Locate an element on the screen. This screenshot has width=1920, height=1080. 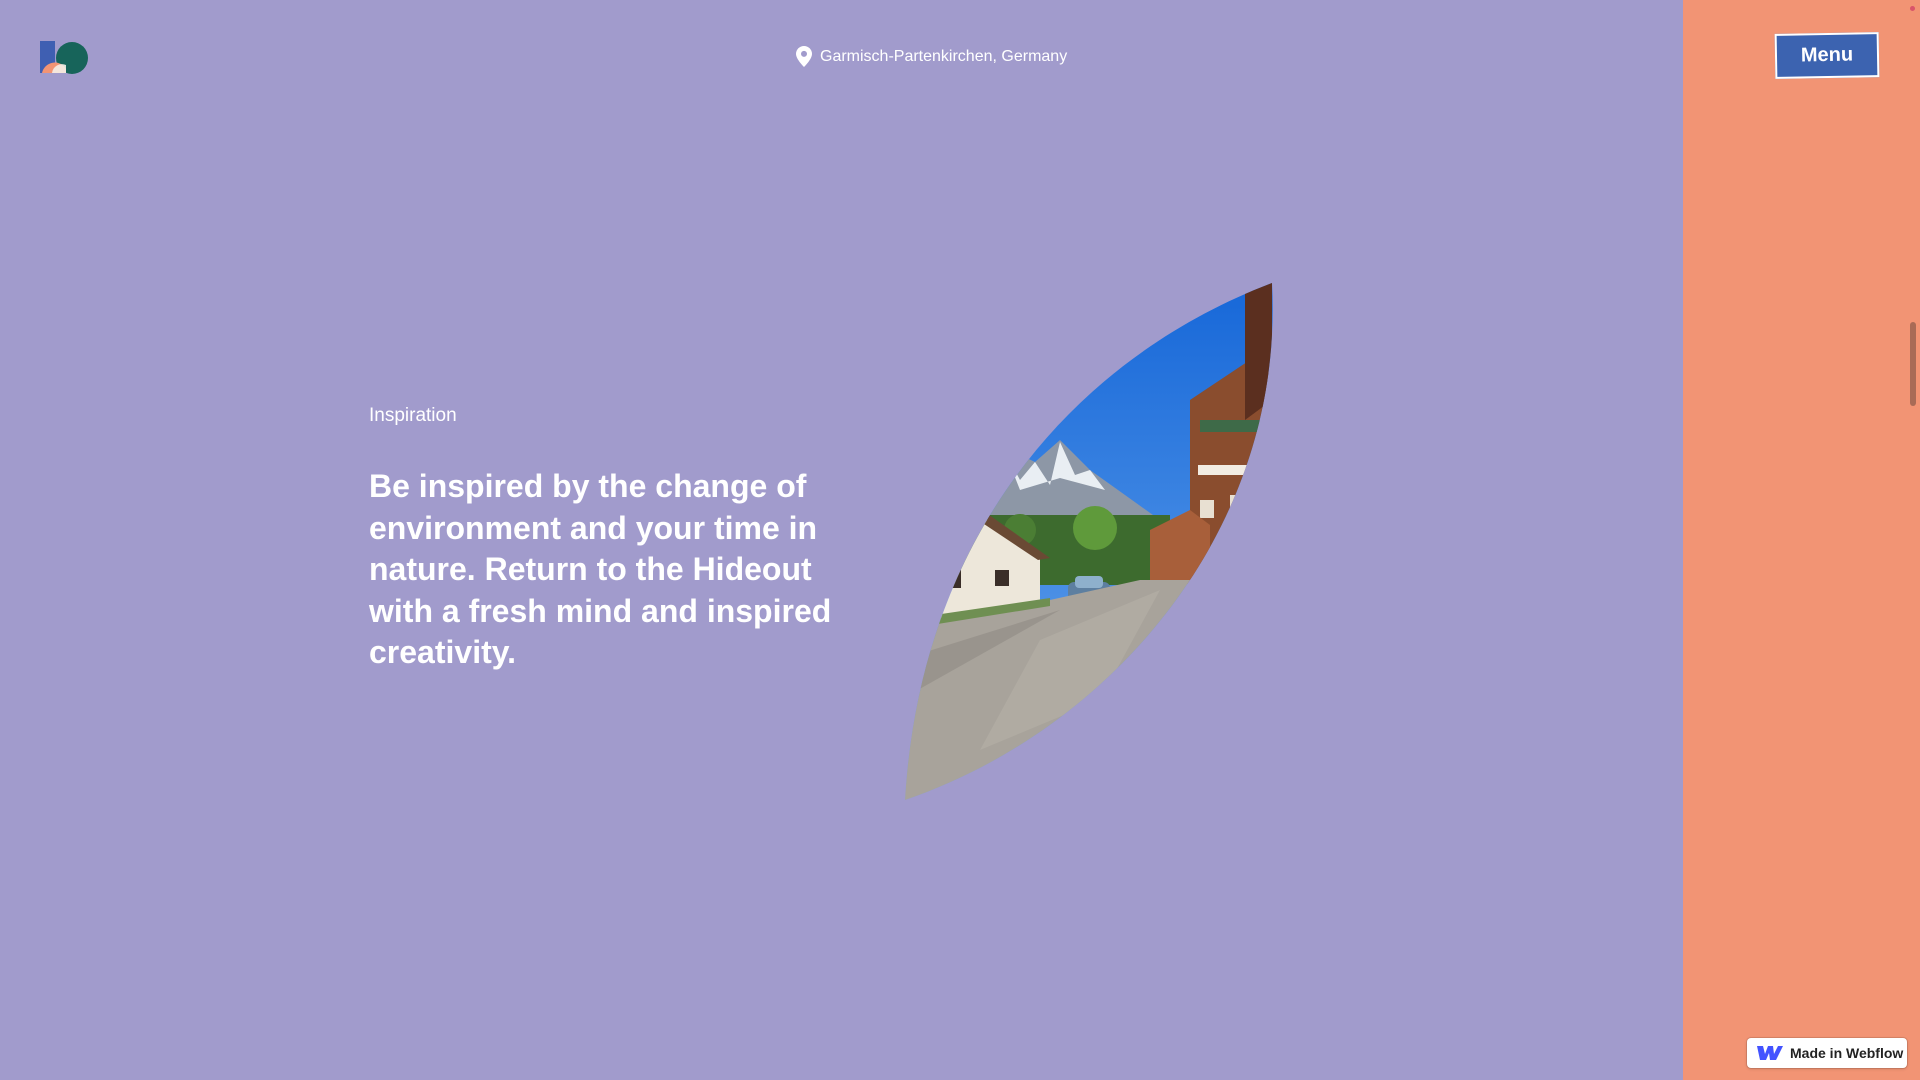
section-label: Inspiration is located at coordinates (413, 415).